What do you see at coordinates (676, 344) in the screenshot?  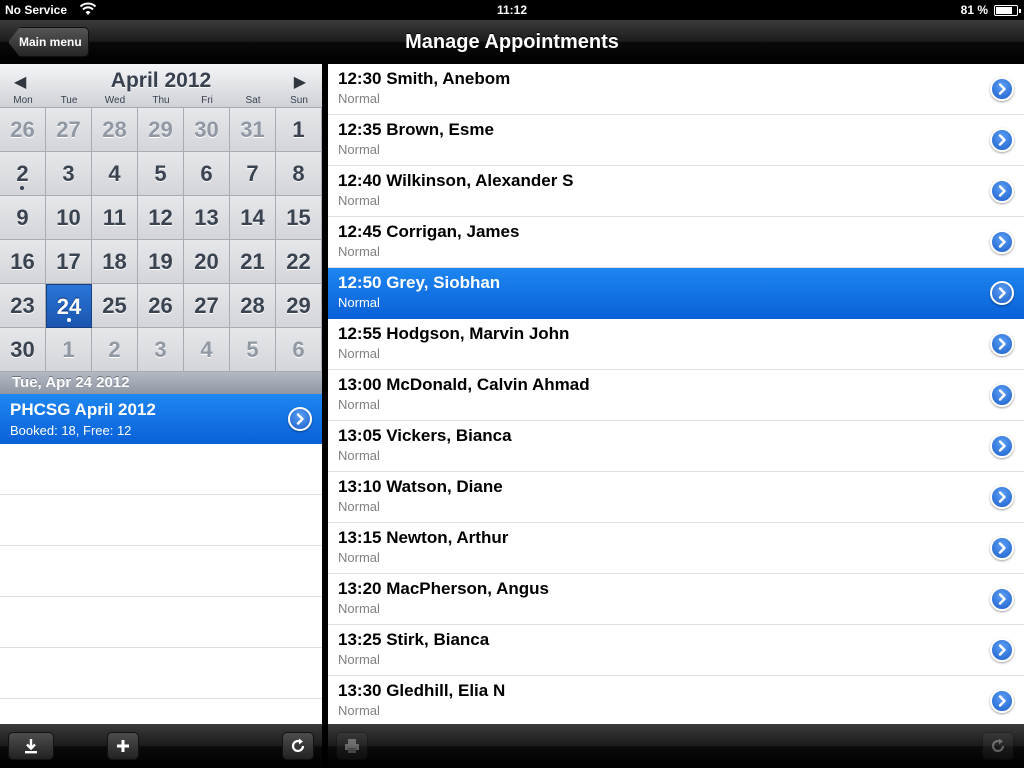 I see `appointment-row: 12:55 Hodgson, Marvin John Normal` at bounding box center [676, 344].